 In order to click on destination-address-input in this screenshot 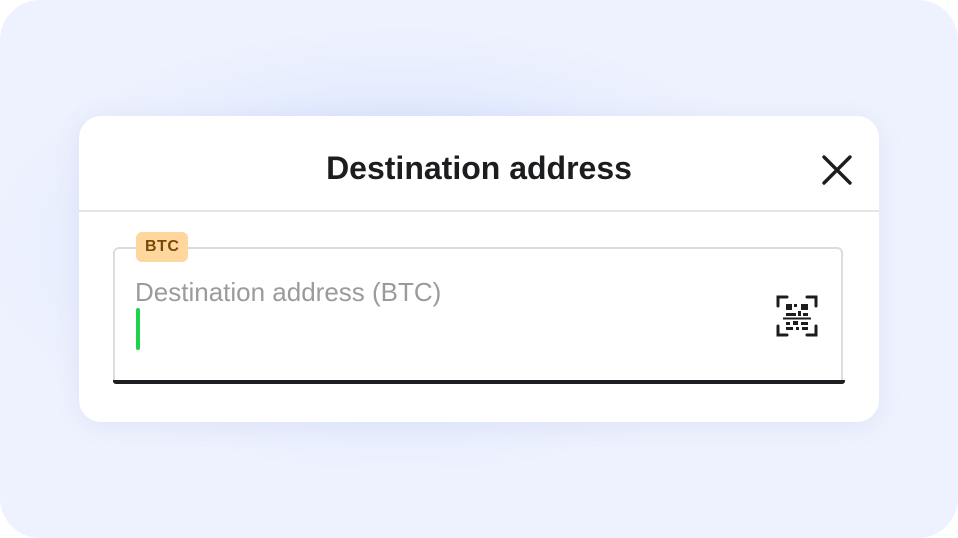, I will do `click(435, 292)`.